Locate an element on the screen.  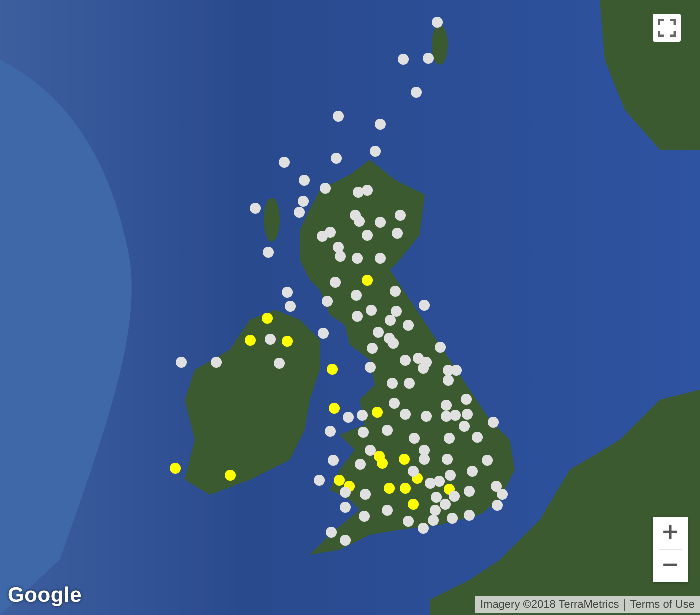
zoom-in-button: + is located at coordinates (670, 533).